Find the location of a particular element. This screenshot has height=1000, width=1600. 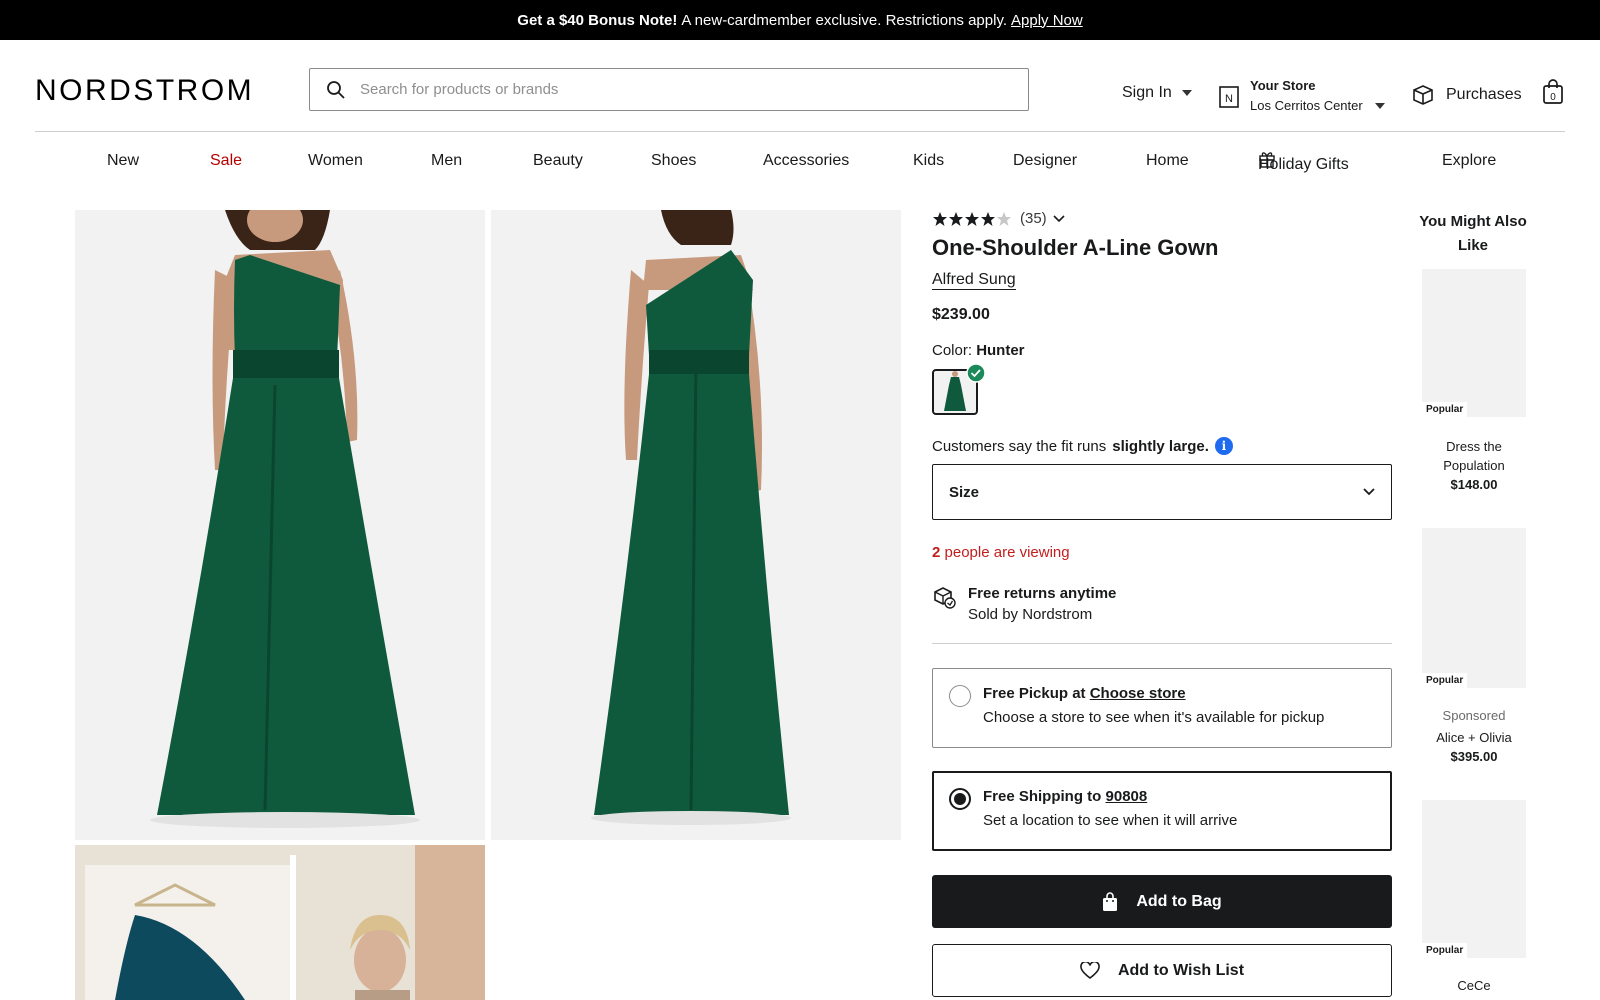

returns-title: Free returns anytime is located at coordinates (1042, 593).